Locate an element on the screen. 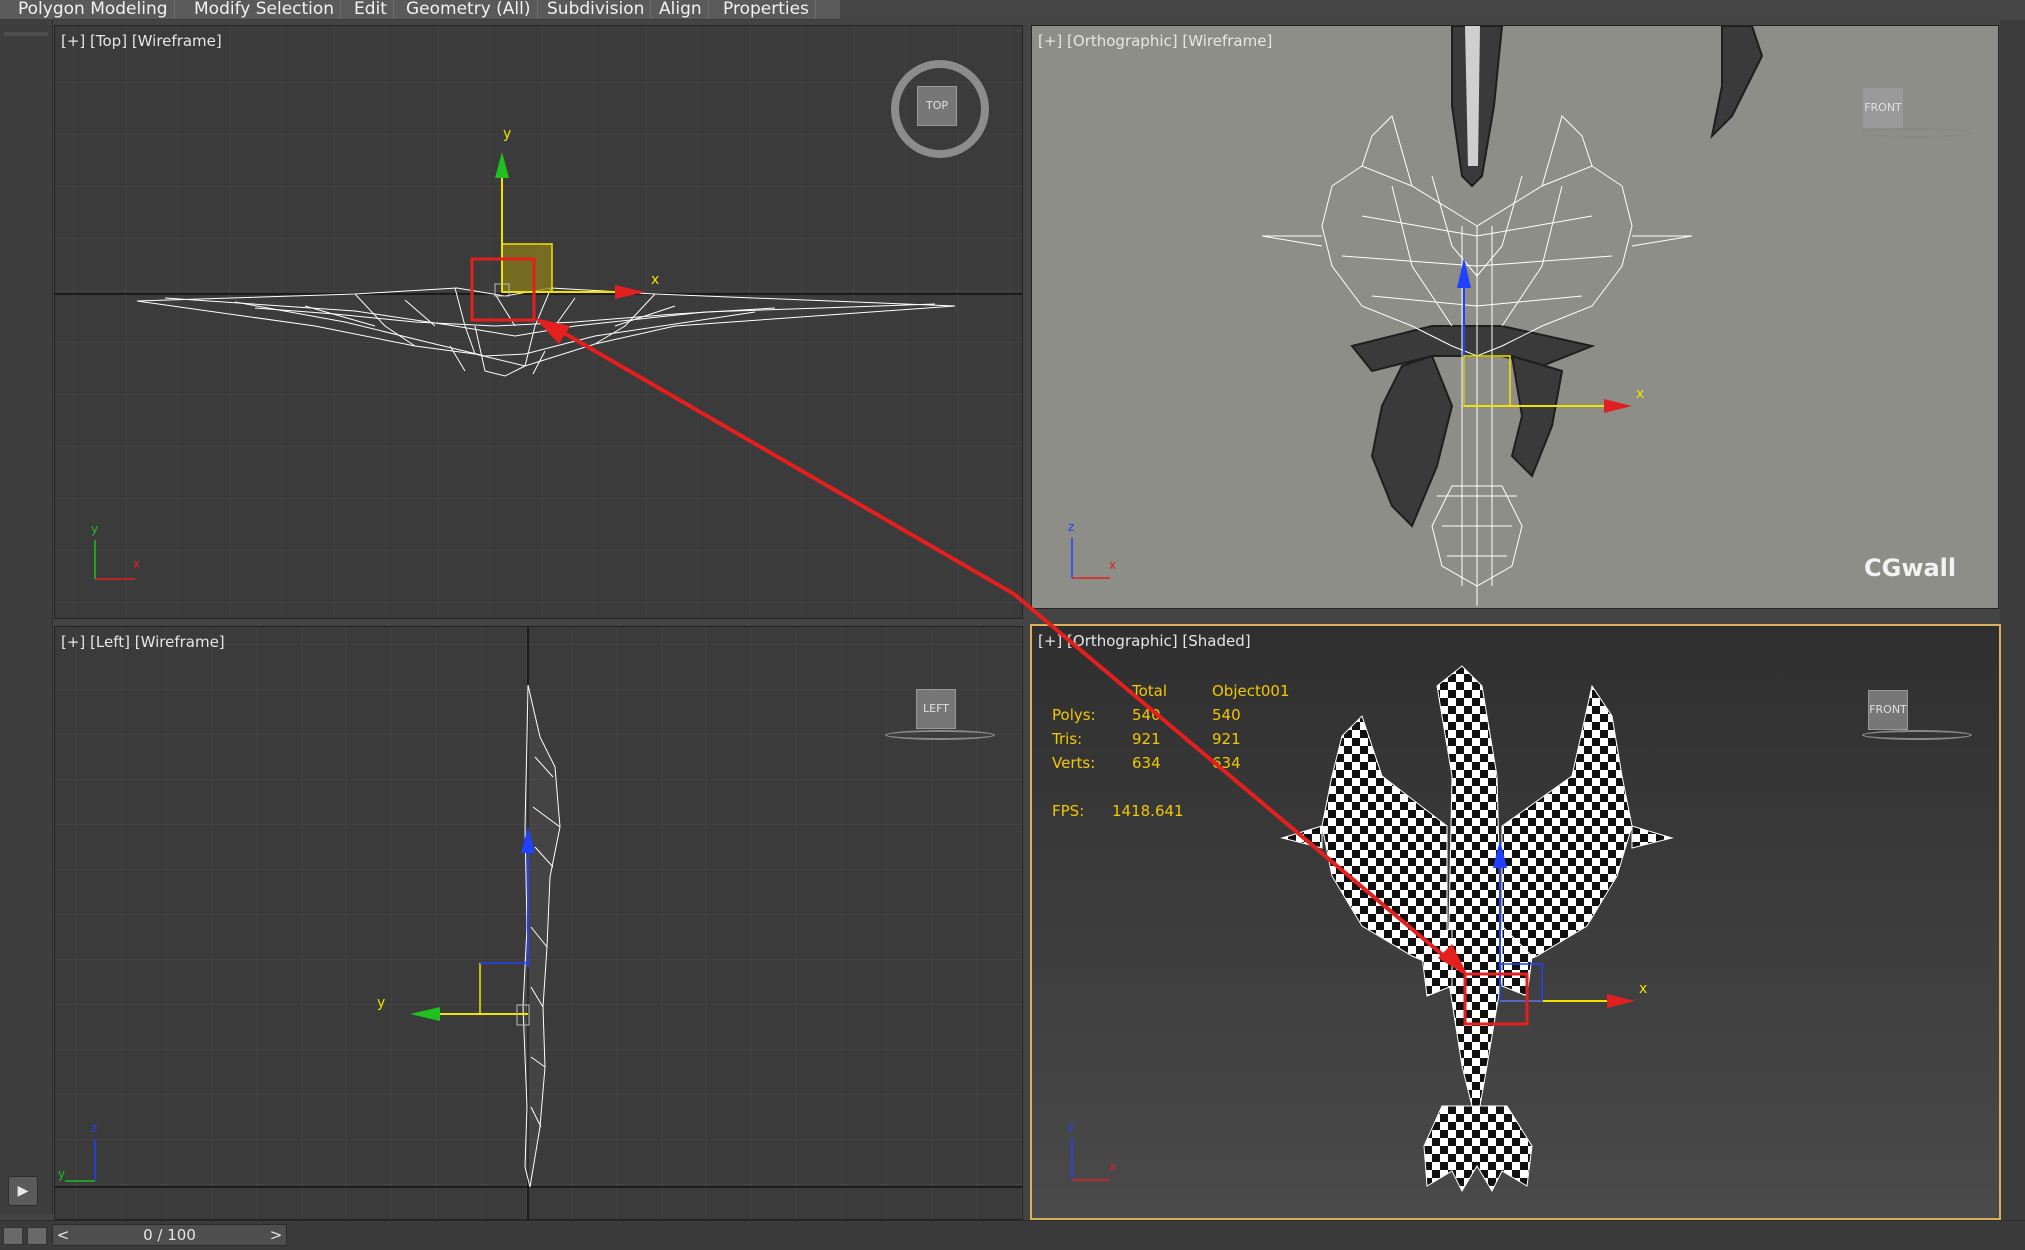  tab-properties: Properties is located at coordinates (766, 9).